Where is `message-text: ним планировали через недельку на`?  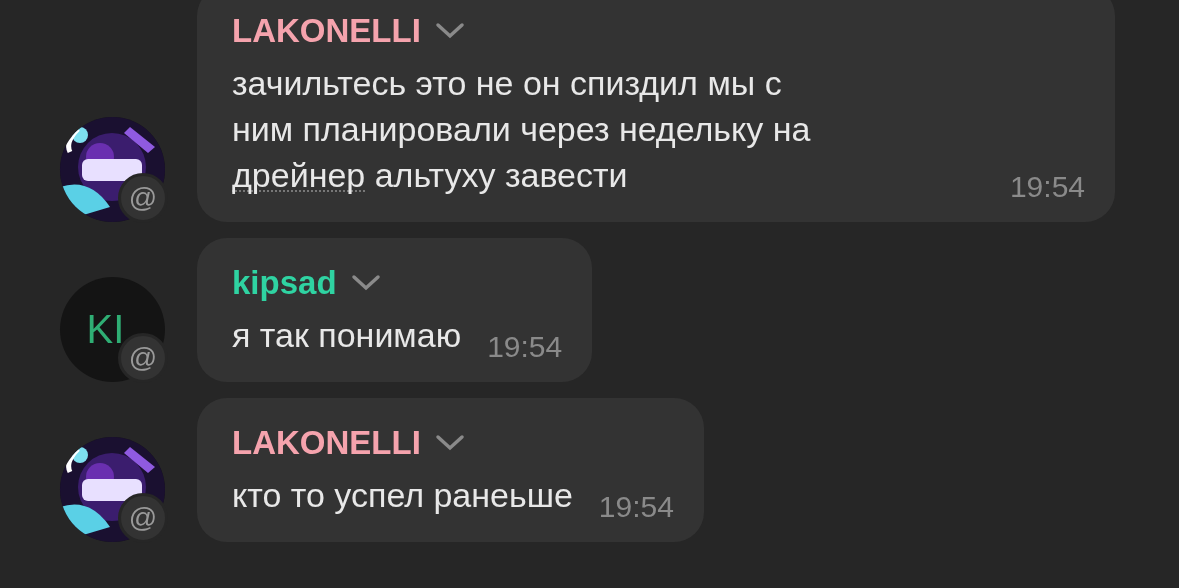 message-text: ним планировали через недельку на is located at coordinates (521, 129).